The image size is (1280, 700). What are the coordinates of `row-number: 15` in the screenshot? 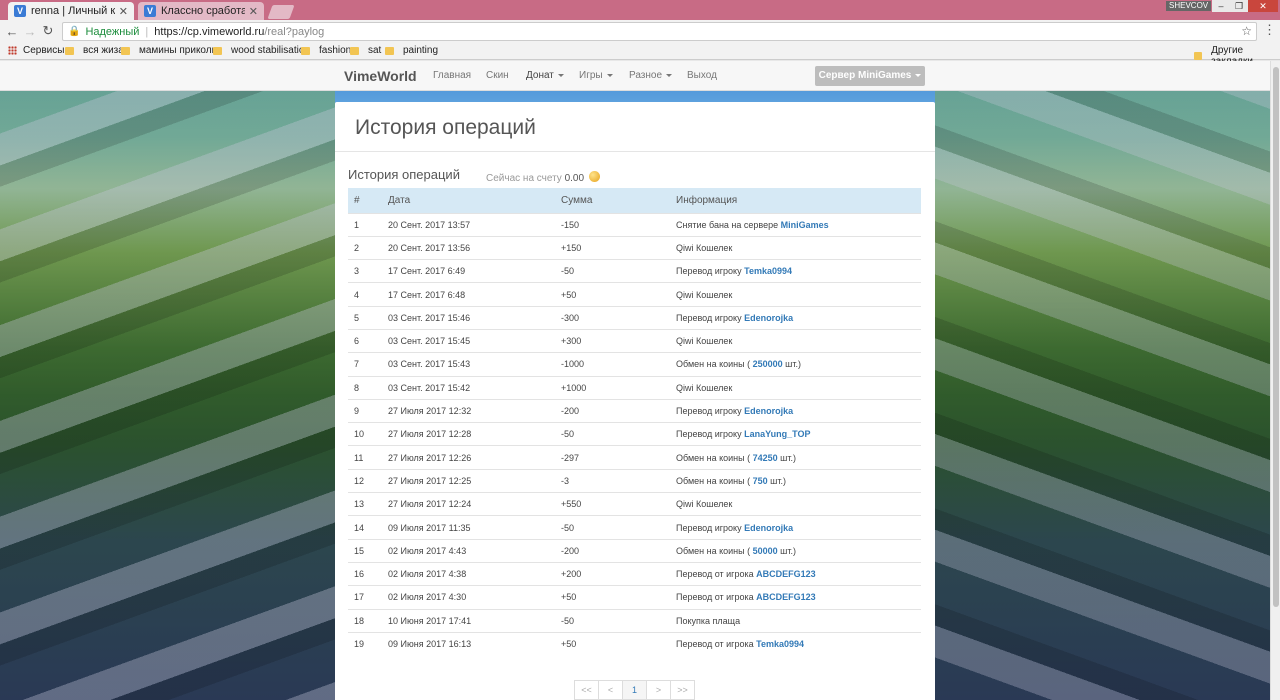 It's located at (368, 550).